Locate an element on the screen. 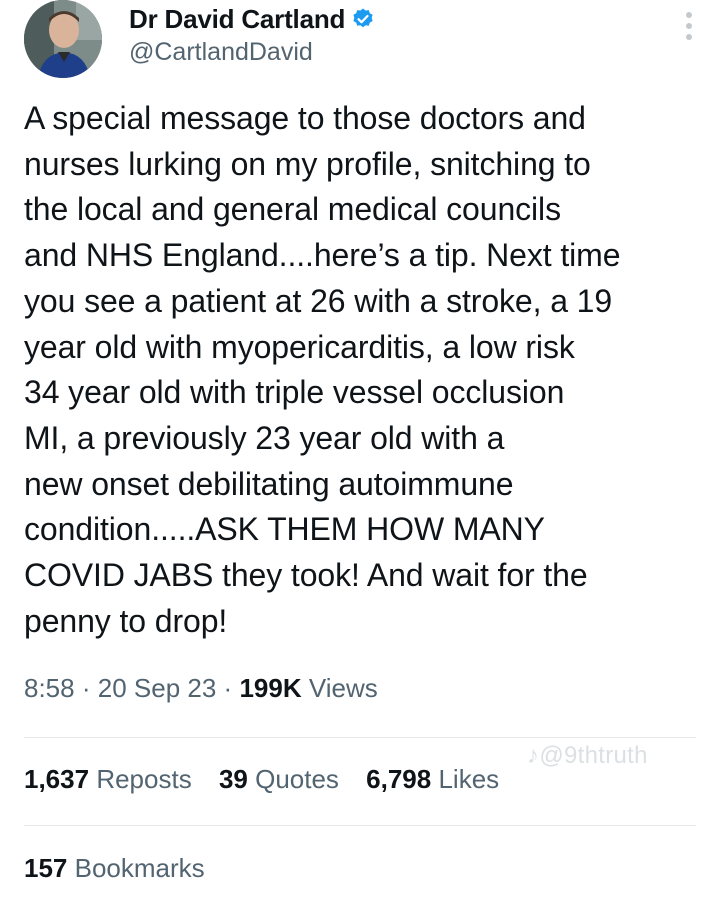  reposts-stat: 1,637 Reposts is located at coordinates (108, 779).